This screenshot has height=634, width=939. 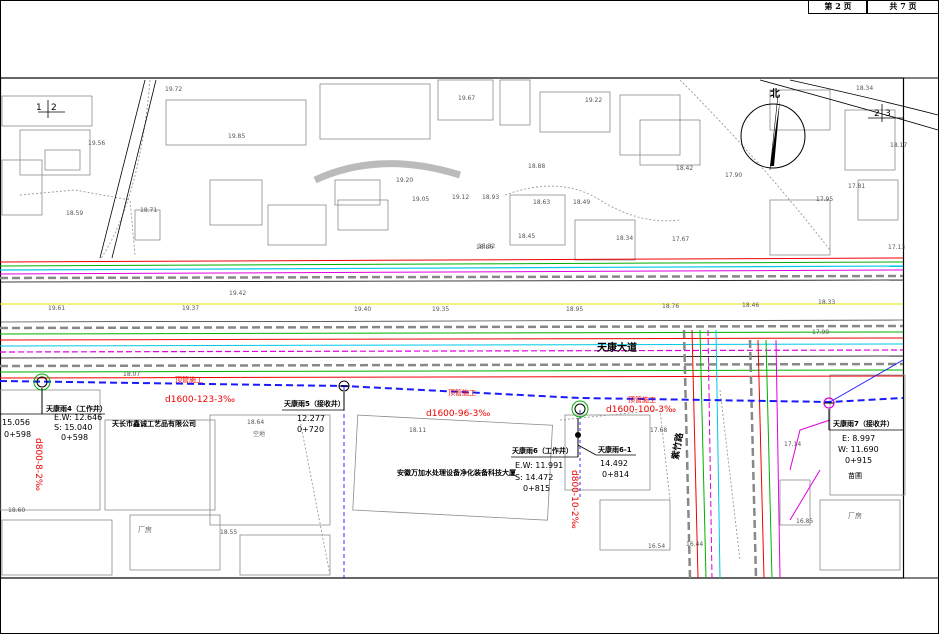 I want to click on spot-height: 18.07, so click(x=131, y=374).